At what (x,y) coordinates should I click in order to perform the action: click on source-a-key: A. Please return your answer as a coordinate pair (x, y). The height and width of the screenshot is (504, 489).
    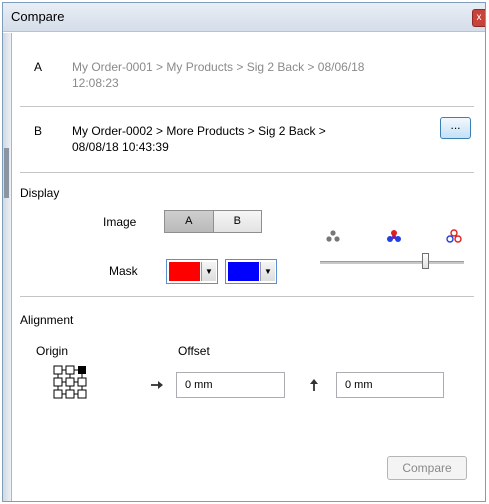
    Looking at the image, I should click on (38, 67).